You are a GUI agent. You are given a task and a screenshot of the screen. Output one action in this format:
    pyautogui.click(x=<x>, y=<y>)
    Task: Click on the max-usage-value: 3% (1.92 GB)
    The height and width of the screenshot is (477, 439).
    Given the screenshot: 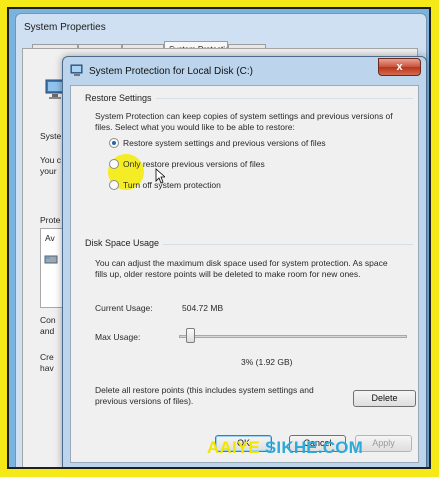 What is the action you would take?
    pyautogui.click(x=267, y=362)
    